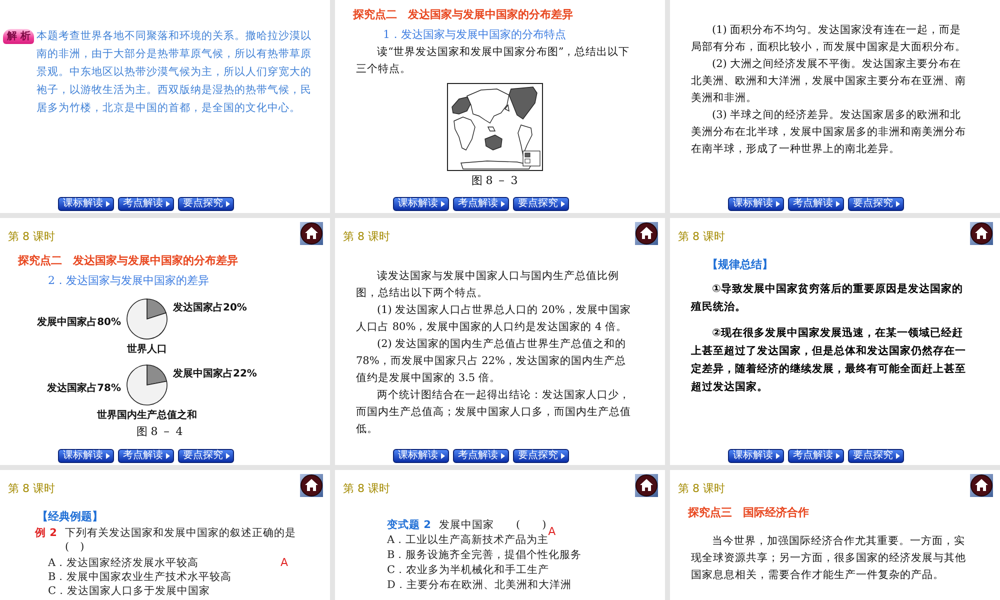 This screenshot has height=600, width=1000. What do you see at coordinates (492, 525) in the screenshot?
I see `question-text: 发展中国家 ( )` at bounding box center [492, 525].